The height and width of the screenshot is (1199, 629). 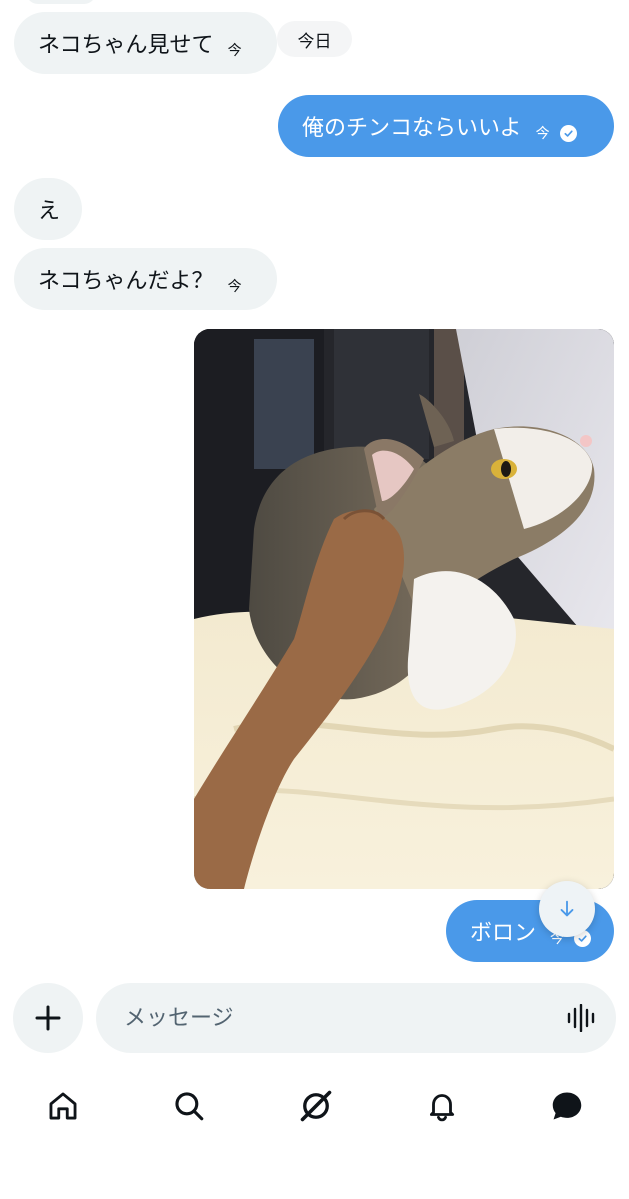 I want to click on message-incoming: え, so click(x=48, y=209).